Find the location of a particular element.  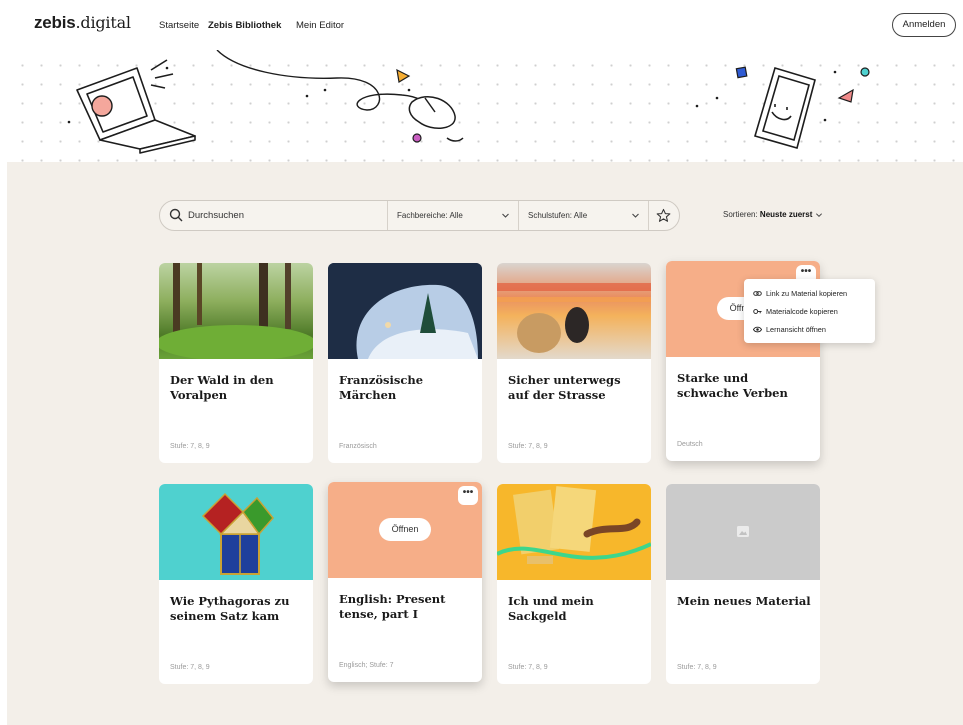

menu-item-copy-code: Materialcode kopieren is located at coordinates (795, 311).